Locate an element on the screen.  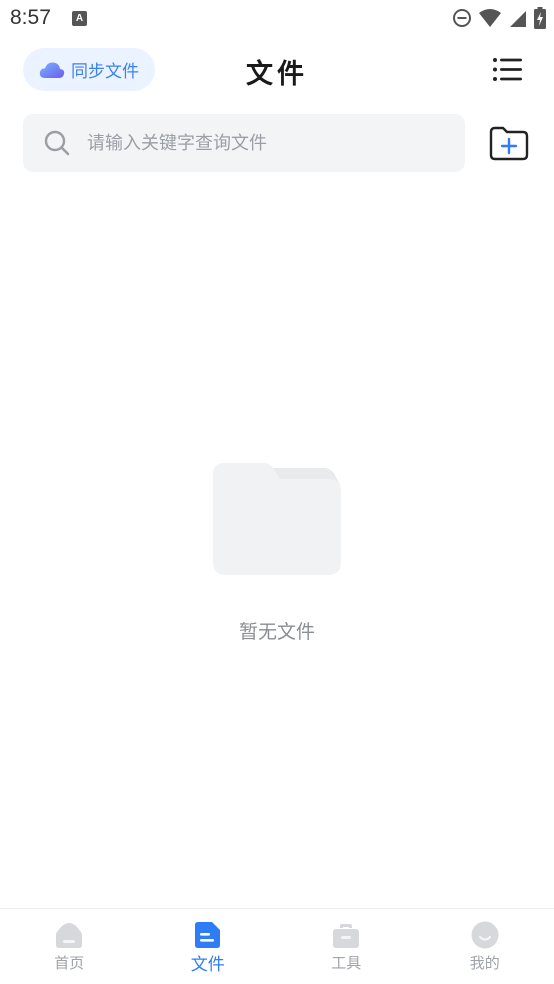
list-menu-icon is located at coordinates (508, 70).